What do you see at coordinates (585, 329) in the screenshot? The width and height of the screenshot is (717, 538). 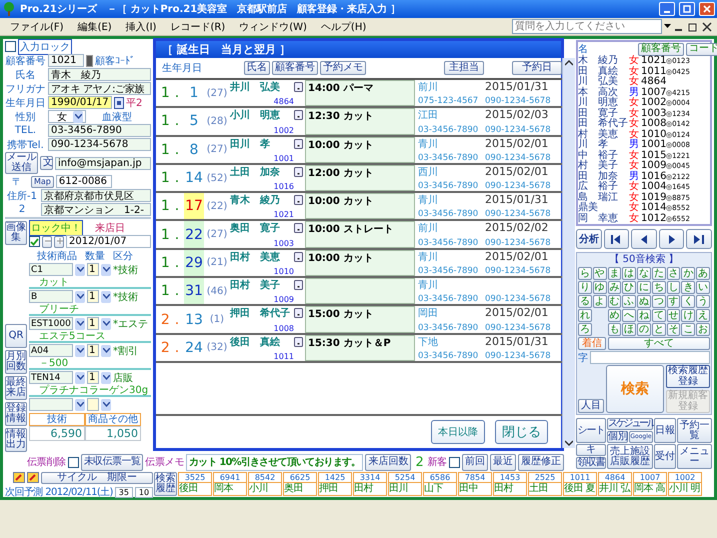 I see `kana-button: ろ` at bounding box center [585, 329].